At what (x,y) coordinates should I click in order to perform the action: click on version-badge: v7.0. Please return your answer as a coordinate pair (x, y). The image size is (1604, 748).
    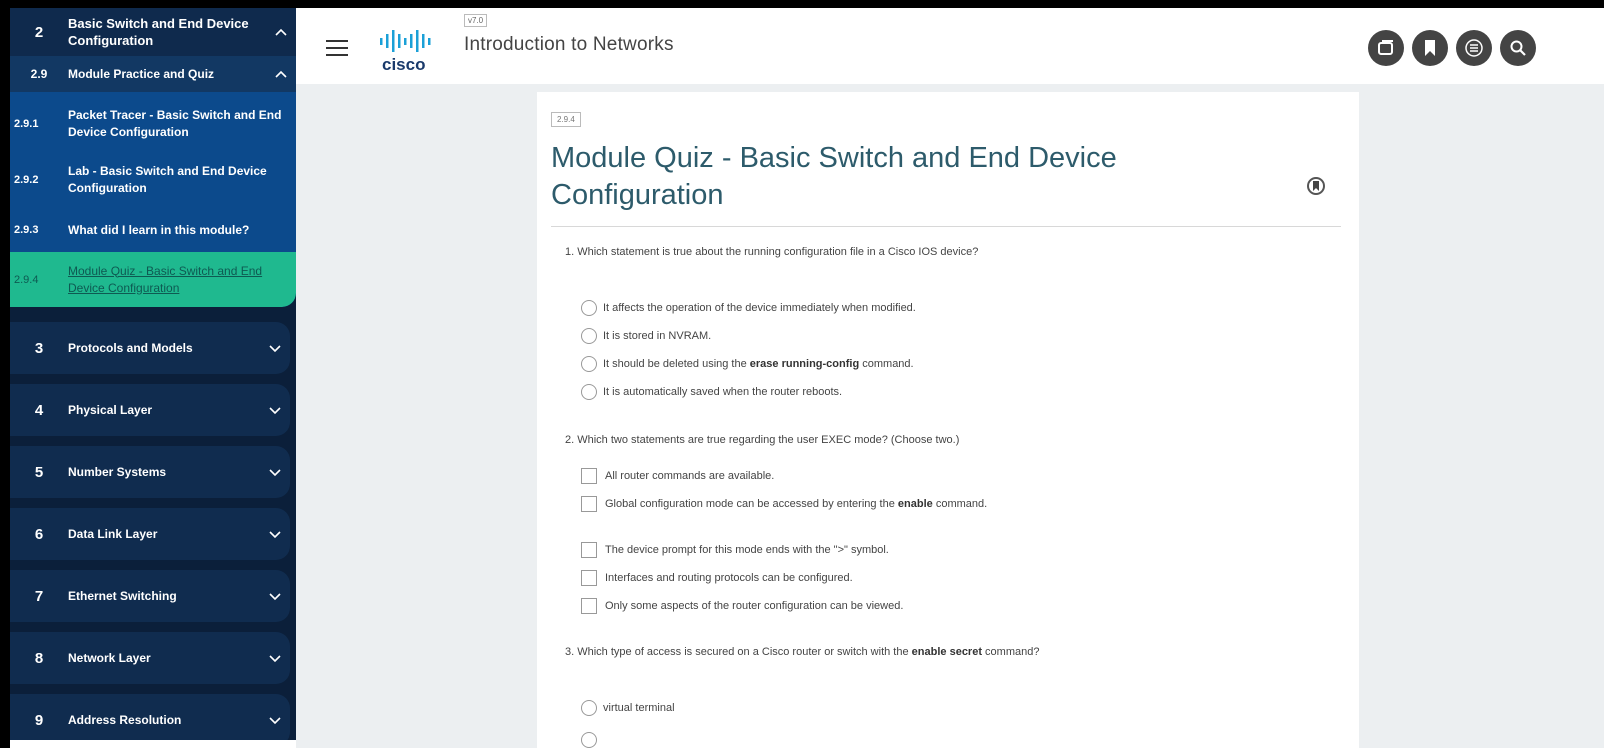
    Looking at the image, I should click on (476, 20).